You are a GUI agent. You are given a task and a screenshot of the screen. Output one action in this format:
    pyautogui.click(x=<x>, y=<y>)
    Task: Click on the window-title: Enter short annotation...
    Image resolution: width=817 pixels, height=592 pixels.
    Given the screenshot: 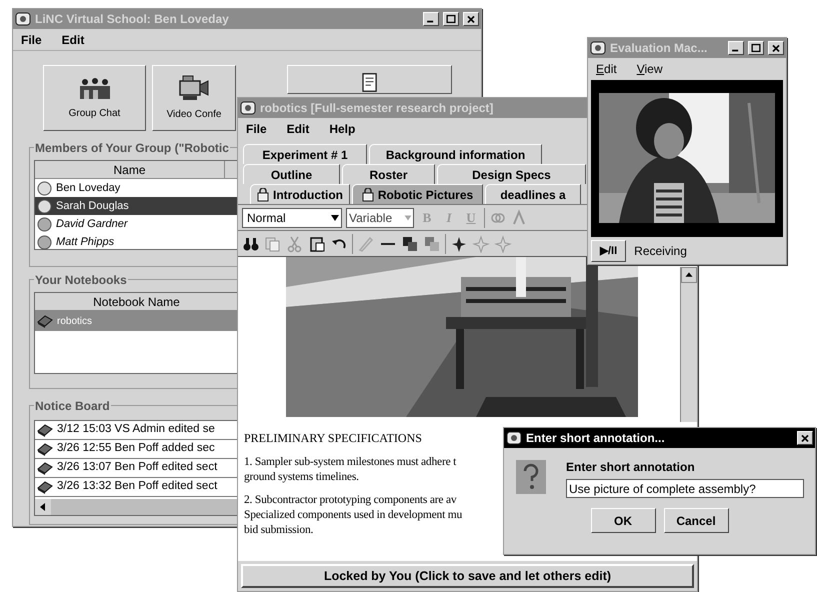 What is the action you would take?
    pyautogui.click(x=595, y=438)
    